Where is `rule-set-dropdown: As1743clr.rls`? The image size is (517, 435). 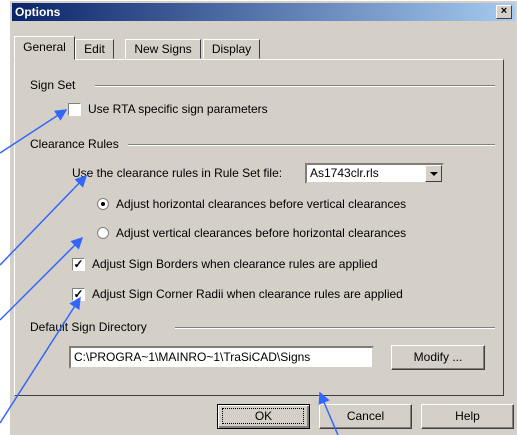
rule-set-dropdown: As1743clr.rls is located at coordinates (374, 173).